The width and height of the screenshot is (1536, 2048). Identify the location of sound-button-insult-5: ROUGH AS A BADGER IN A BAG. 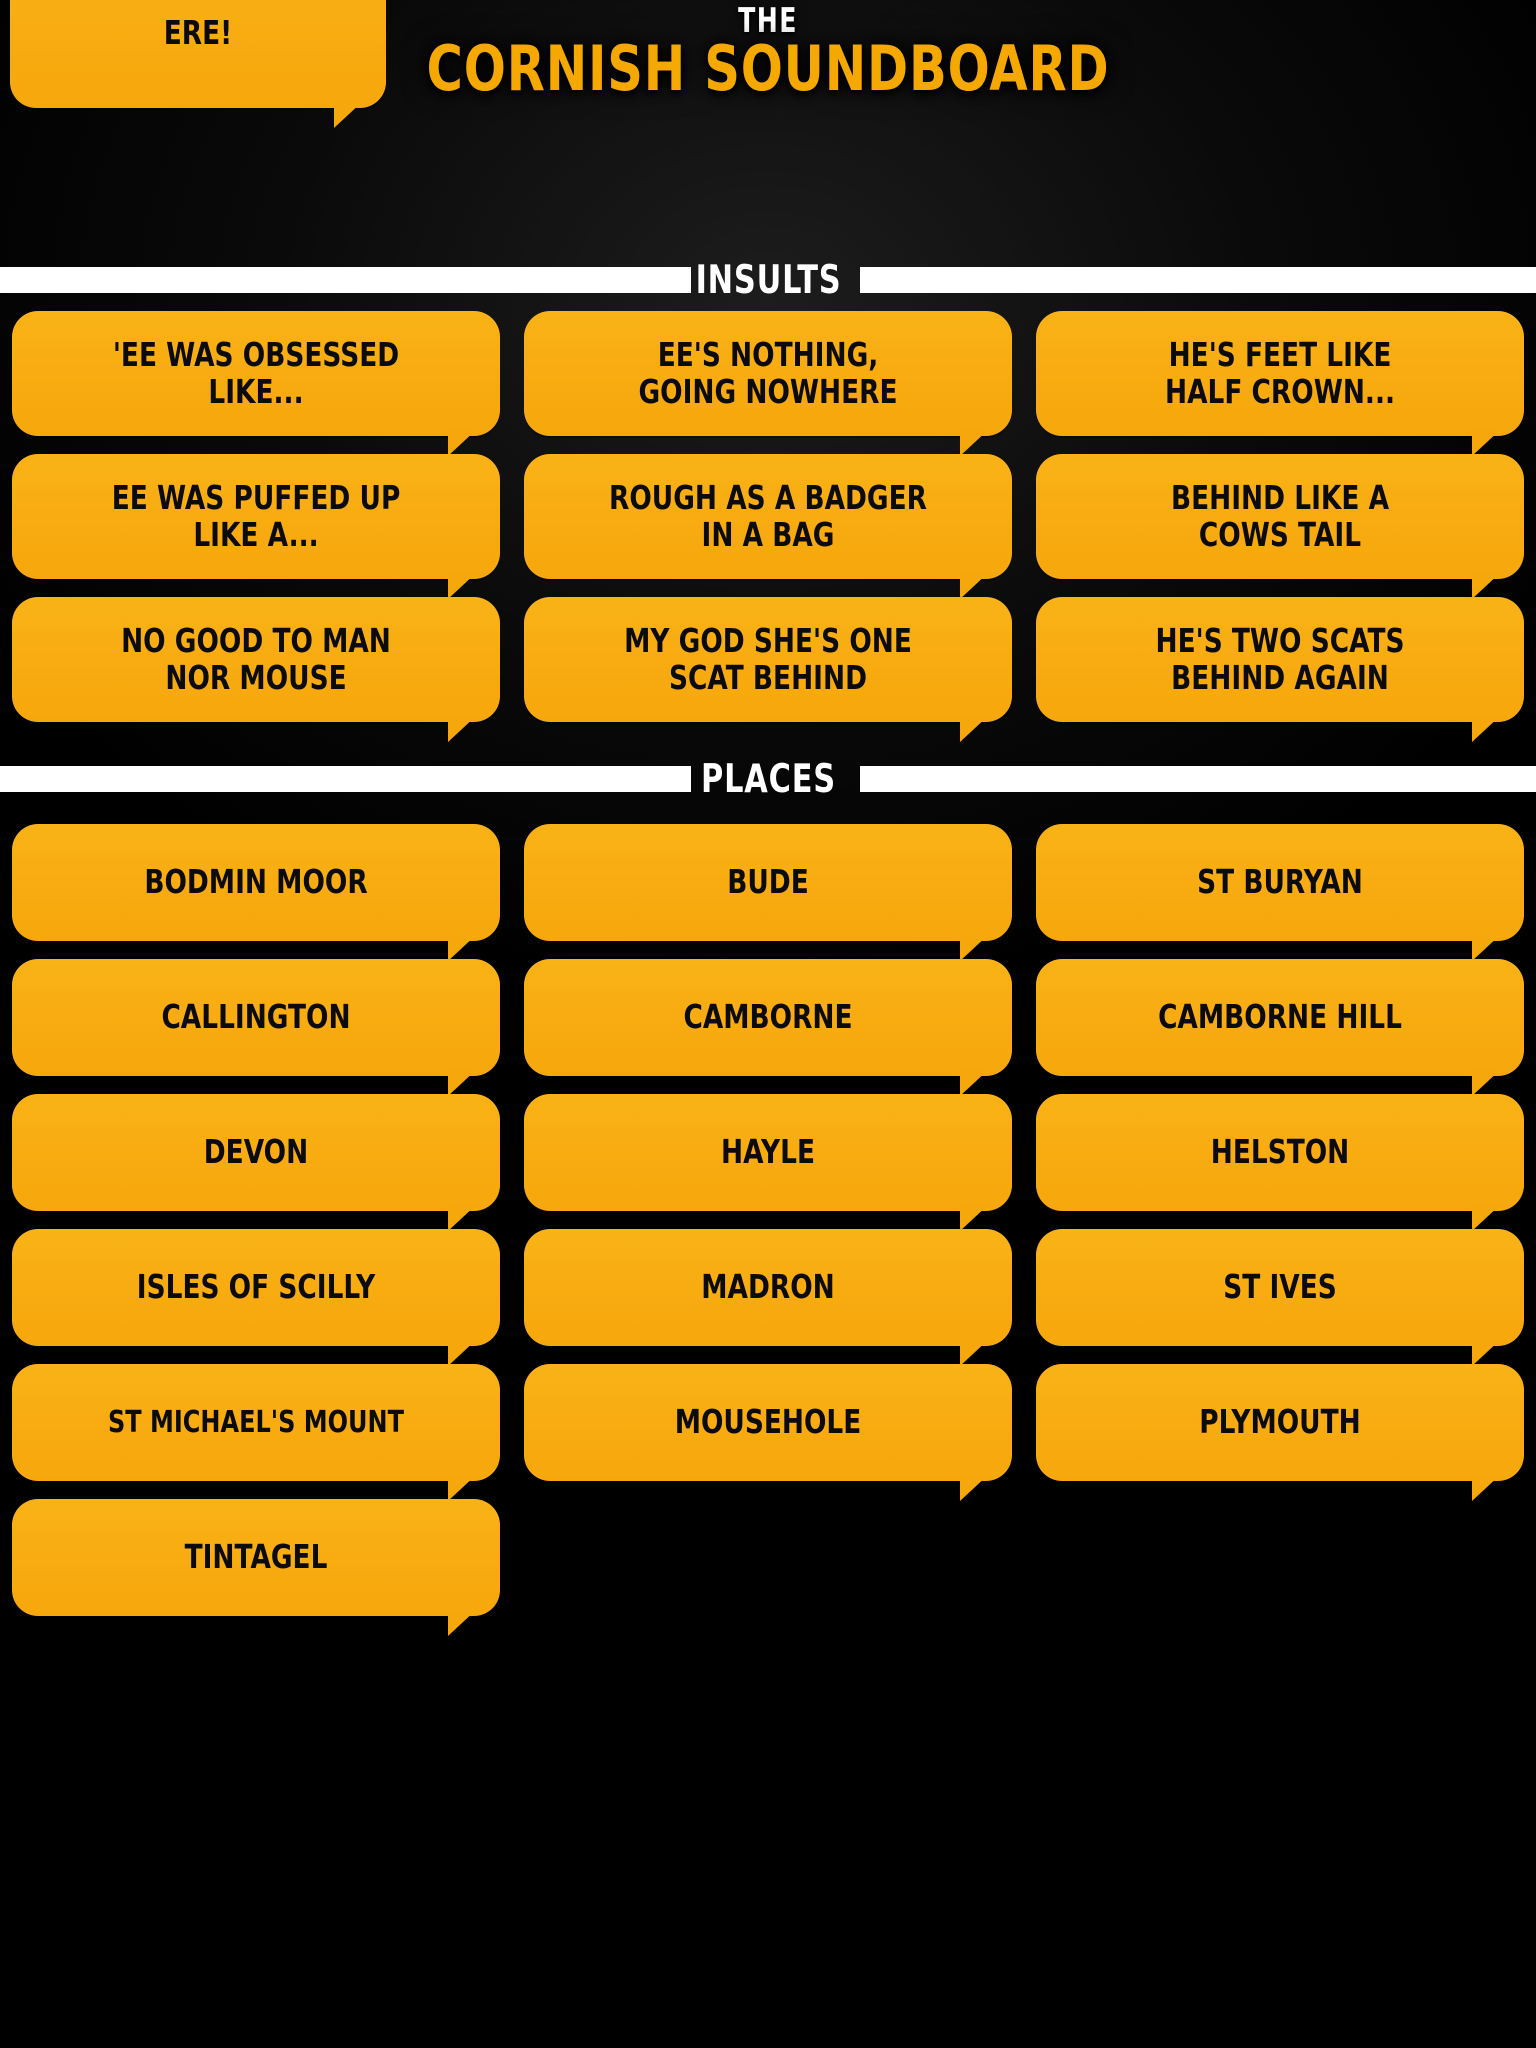
(768, 526).